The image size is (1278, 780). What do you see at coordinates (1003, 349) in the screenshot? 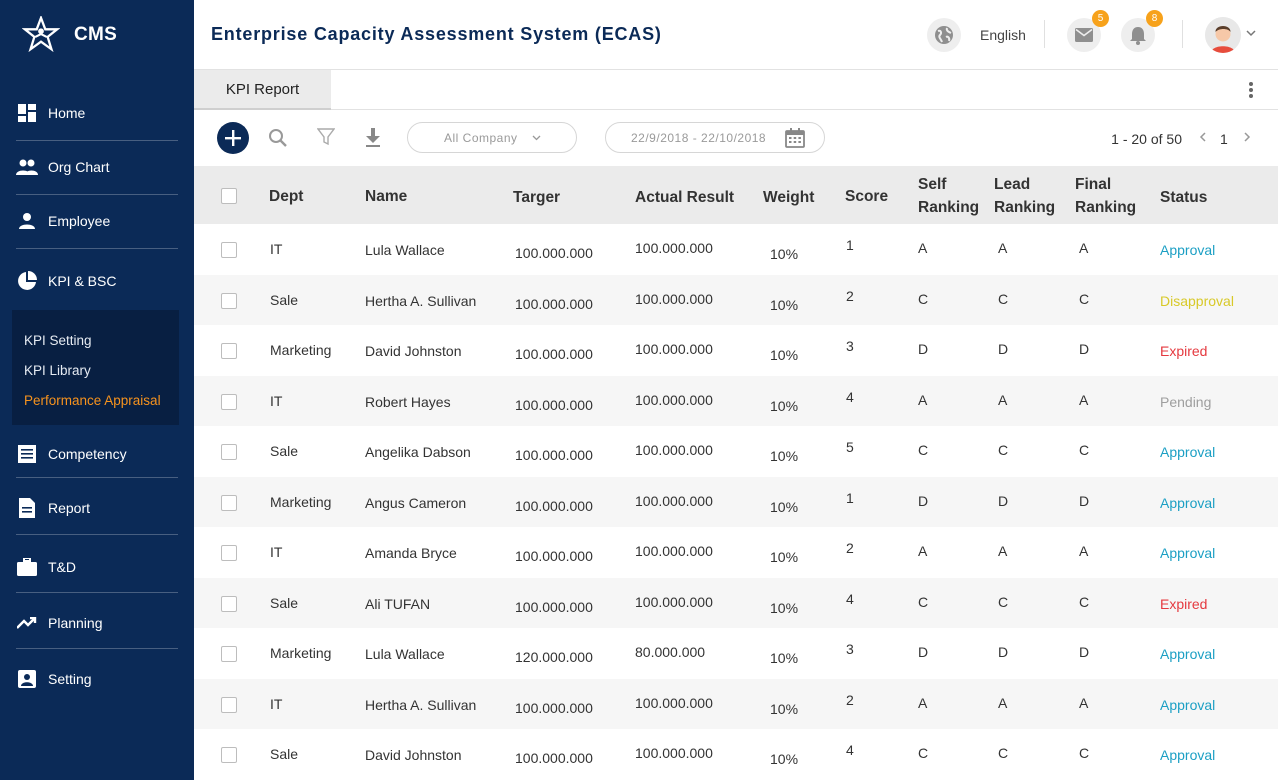
I see `cell-lead-ranking: D` at bounding box center [1003, 349].